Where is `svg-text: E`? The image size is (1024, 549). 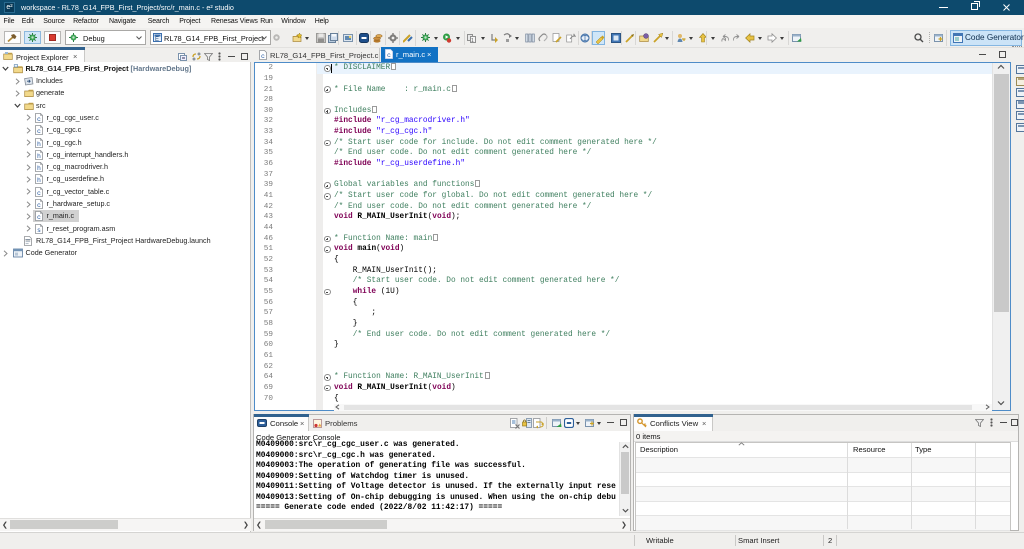 svg-text: E is located at coordinates (157, 39).